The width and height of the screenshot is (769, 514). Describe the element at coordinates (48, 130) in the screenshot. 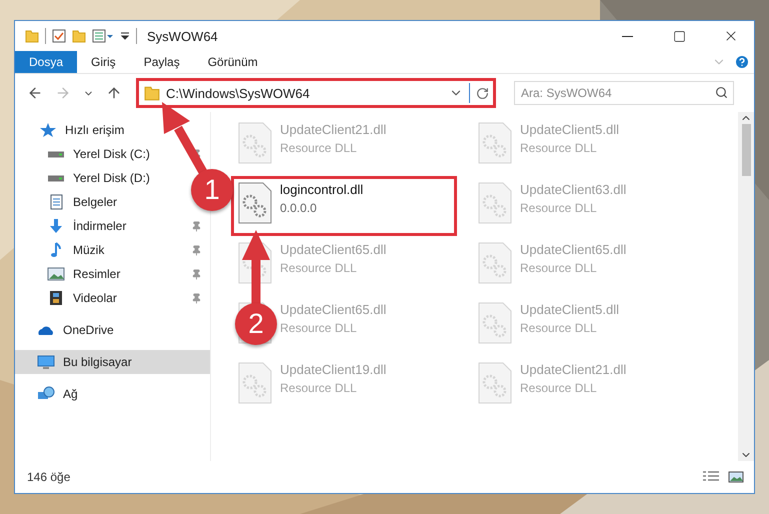

I see `star-icon` at that location.